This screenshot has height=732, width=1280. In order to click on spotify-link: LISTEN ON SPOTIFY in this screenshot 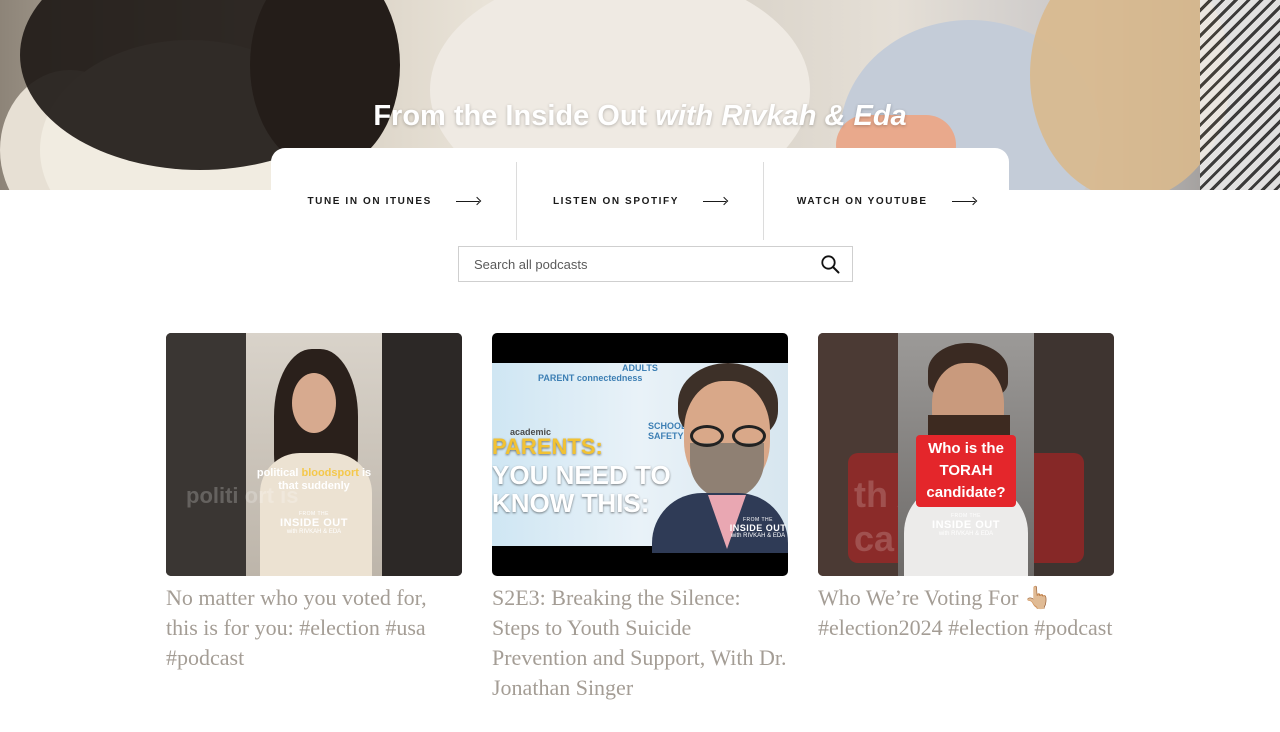, I will do `click(640, 201)`.